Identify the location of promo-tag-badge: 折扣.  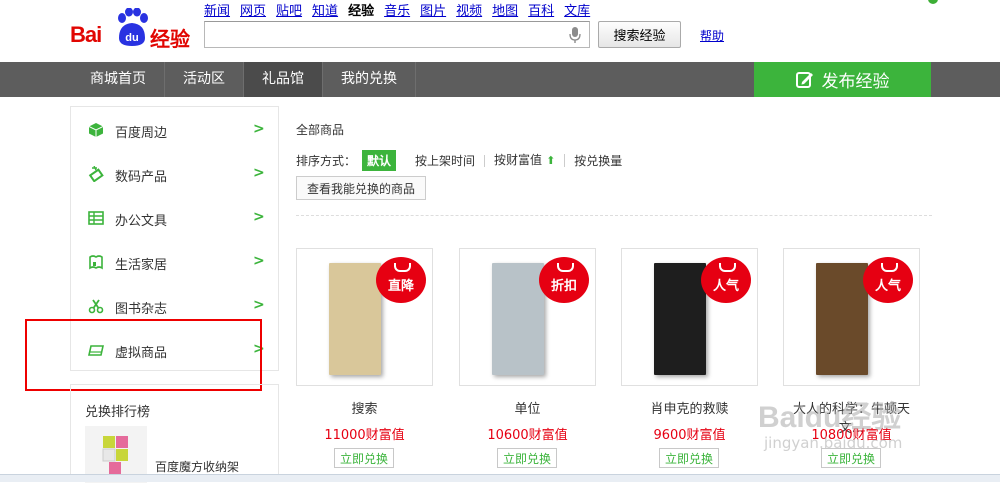
(564, 280).